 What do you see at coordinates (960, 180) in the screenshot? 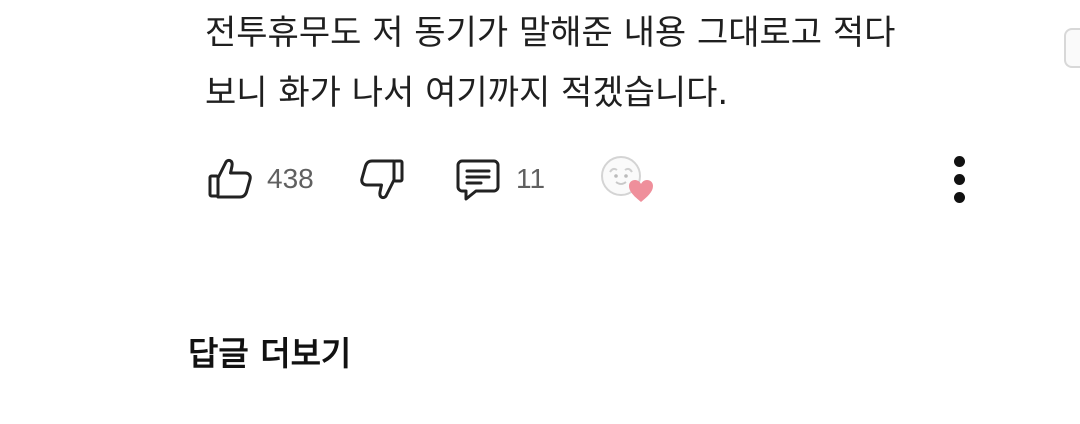
I see `more-options-button` at bounding box center [960, 180].